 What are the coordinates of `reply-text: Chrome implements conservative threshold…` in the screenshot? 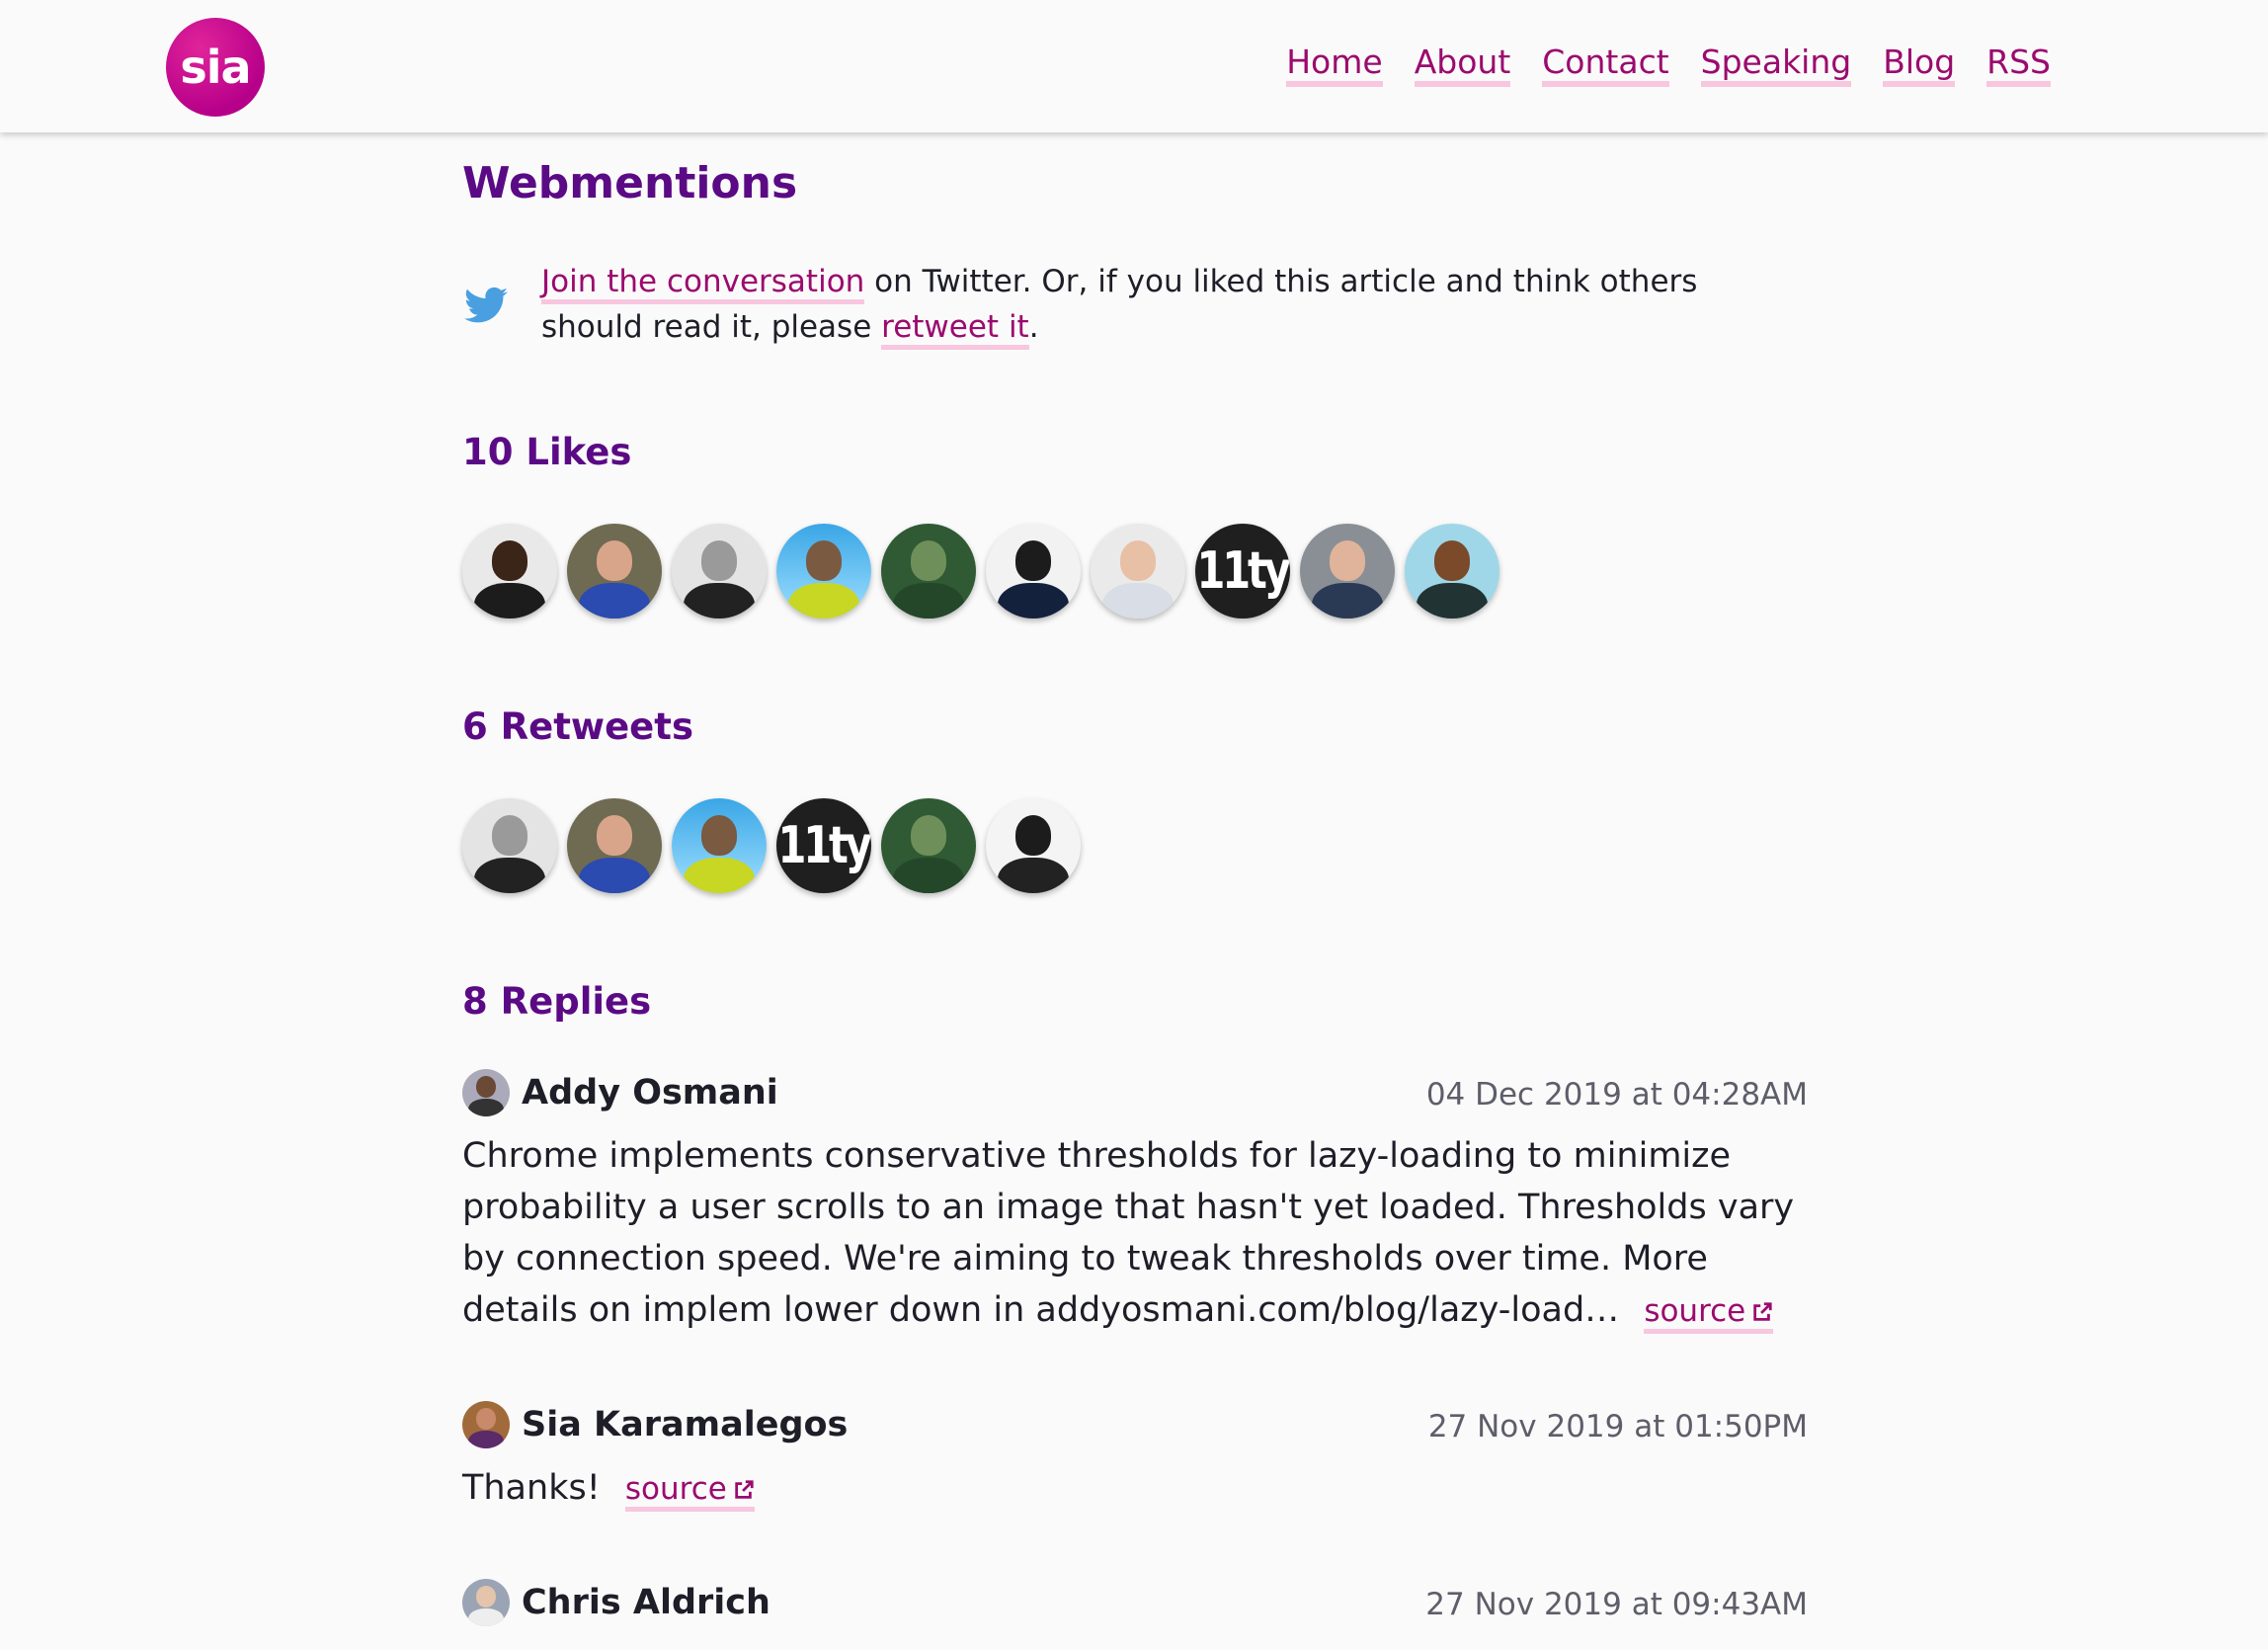 It's located at (1135, 1233).